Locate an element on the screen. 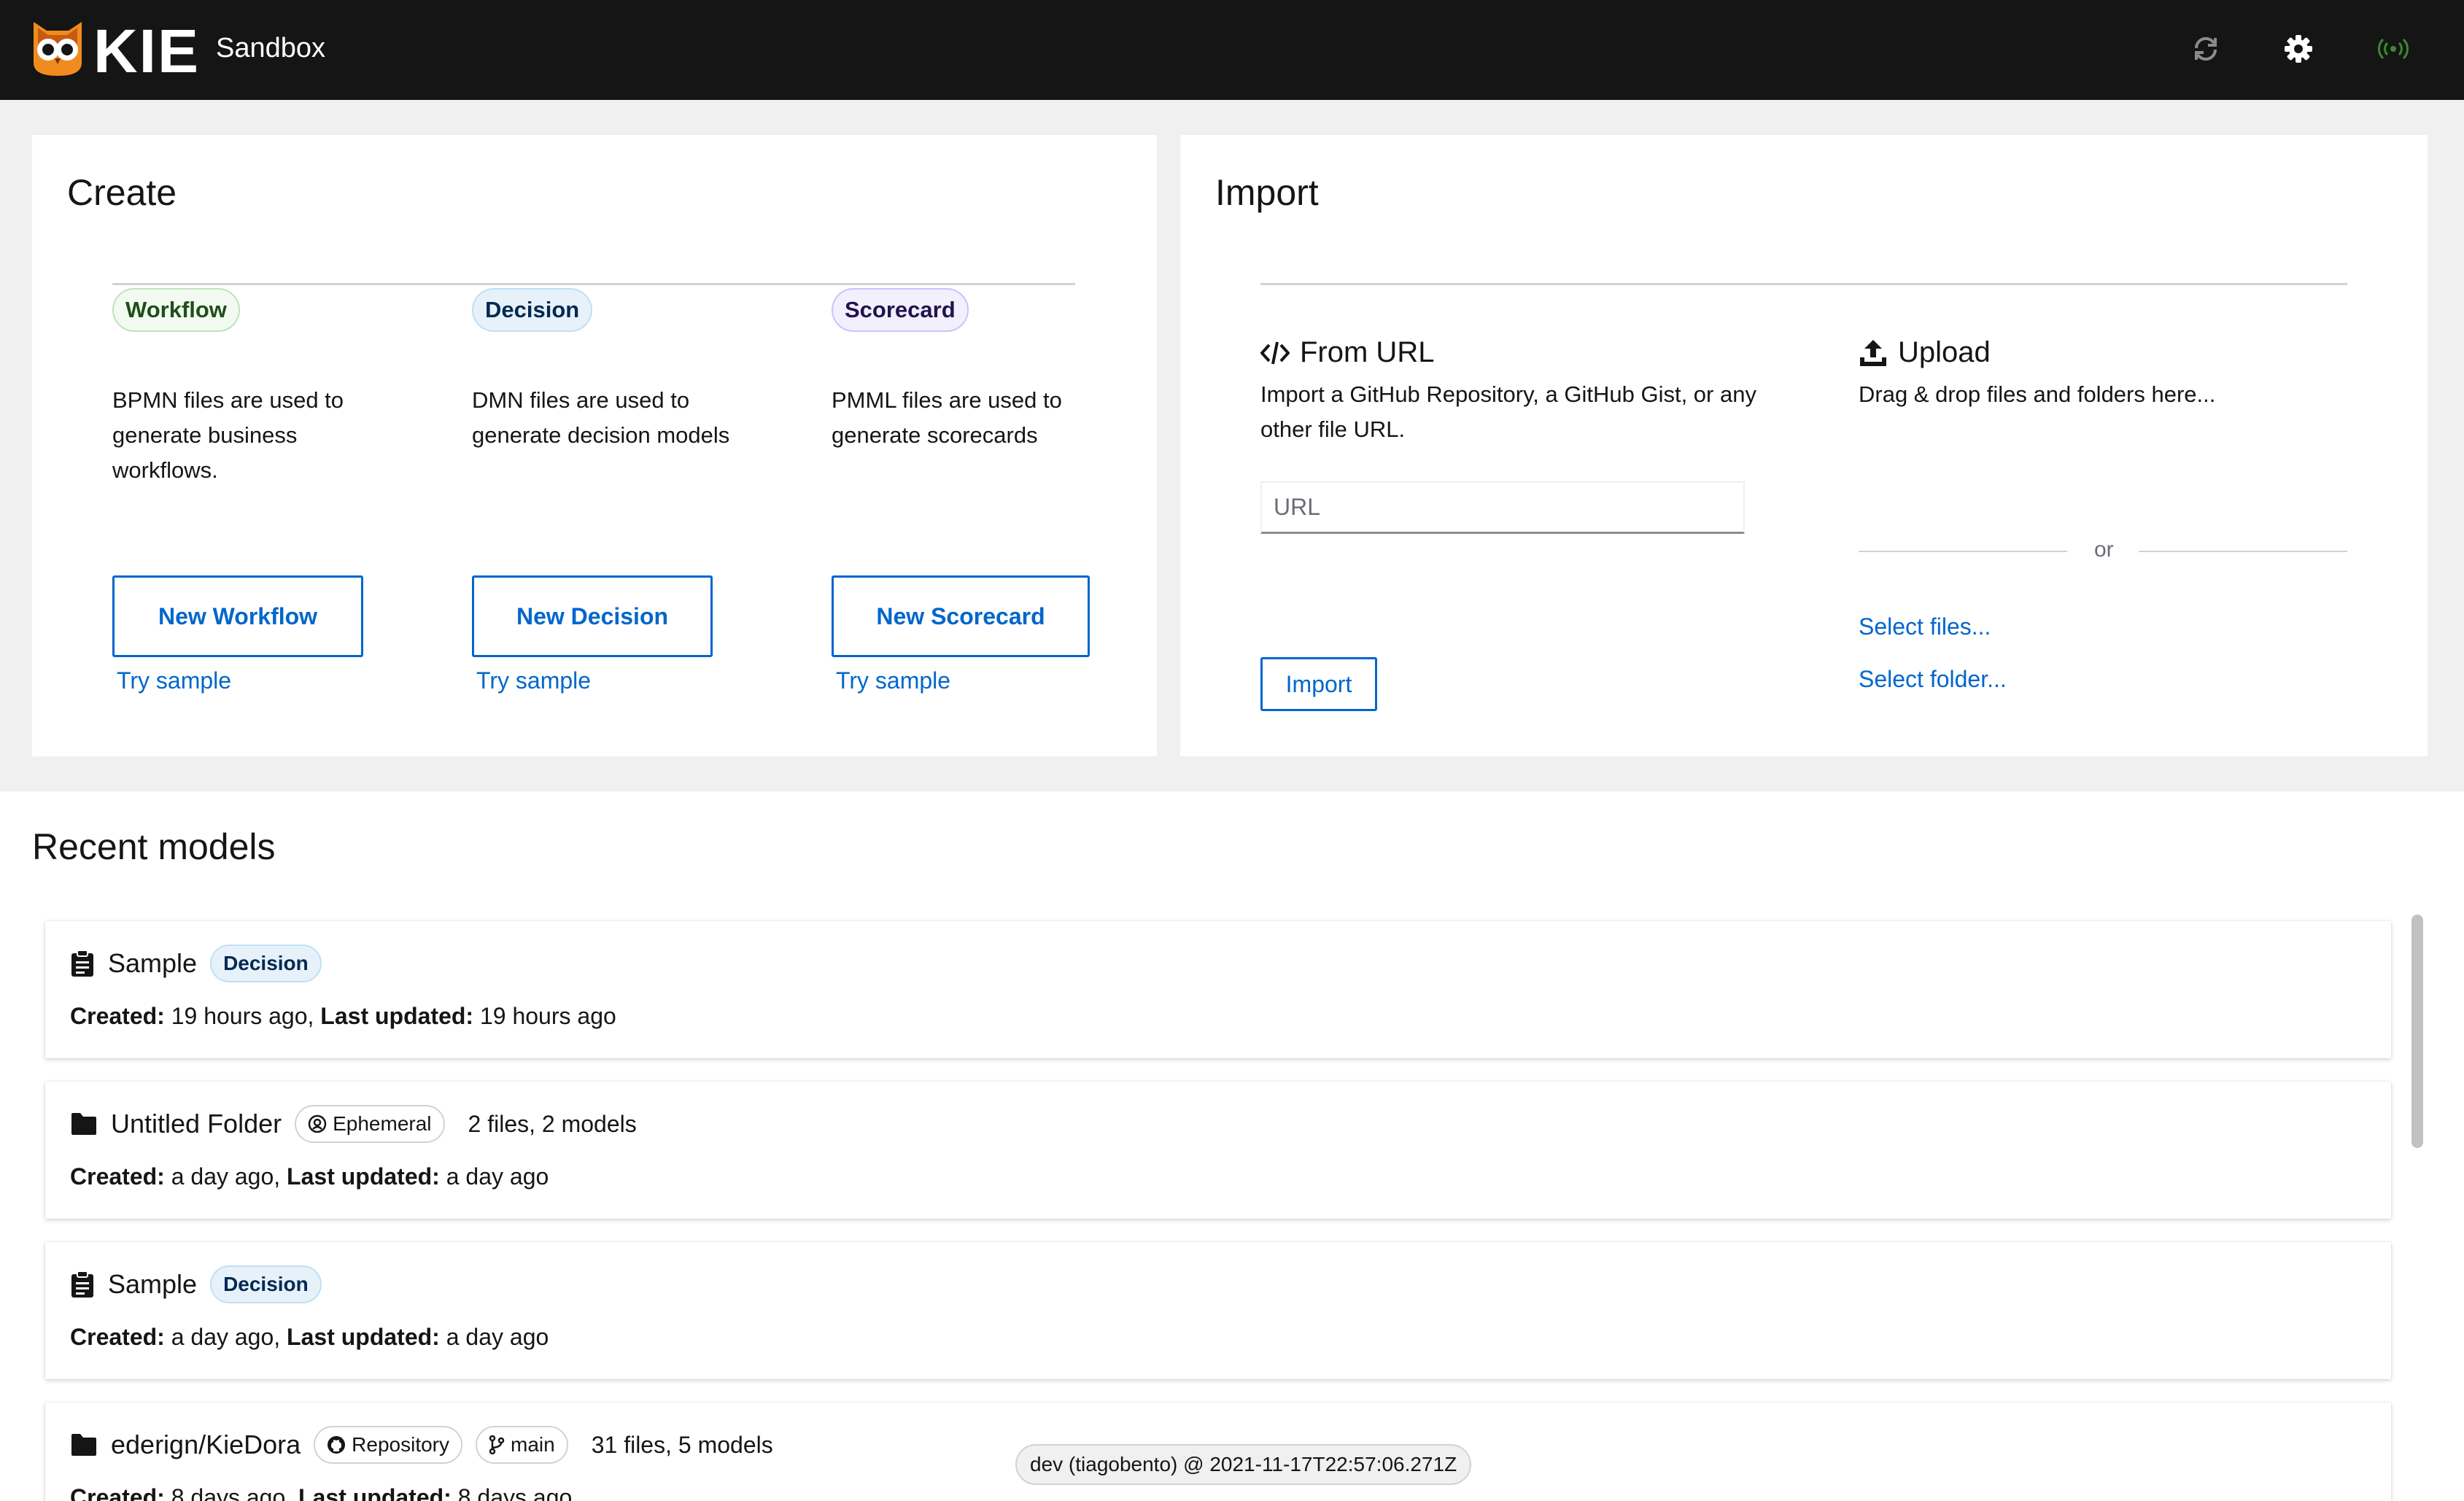 Image resolution: width=2464 pixels, height=1501 pixels. model-name: Untitled Folder is located at coordinates (196, 1124).